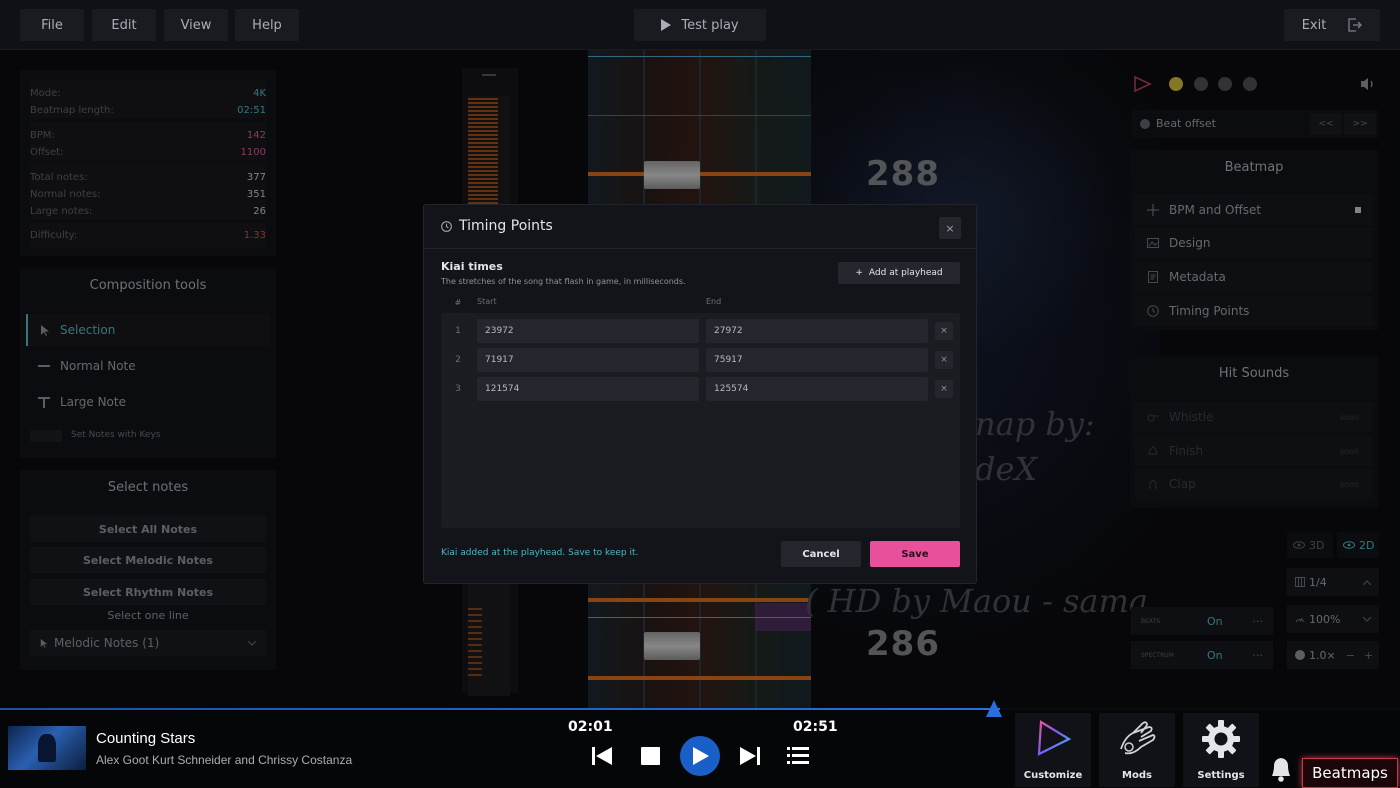  Describe the element at coordinates (1054, 738) in the screenshot. I see `customize-triangle-icon` at that location.